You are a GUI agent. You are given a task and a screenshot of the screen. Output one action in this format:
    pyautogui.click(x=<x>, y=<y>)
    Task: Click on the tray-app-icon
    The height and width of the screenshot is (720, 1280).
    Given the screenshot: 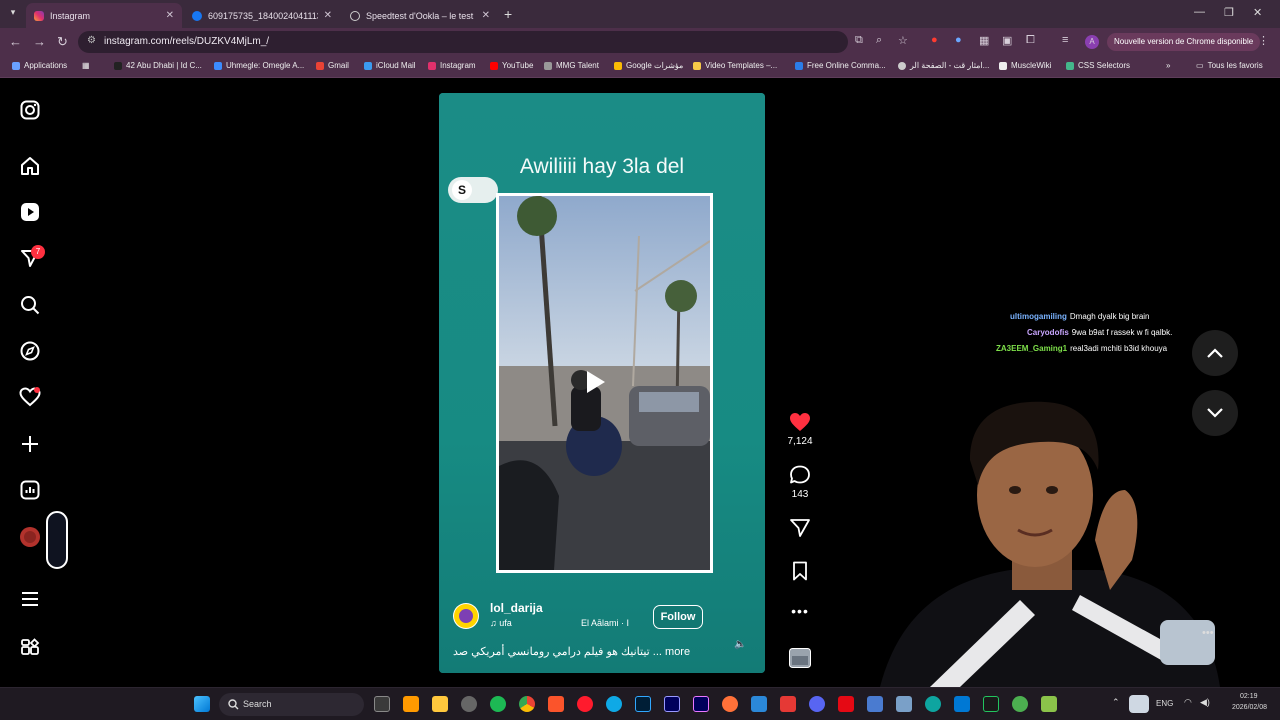 What is the action you would take?
    pyautogui.click(x=1139, y=704)
    